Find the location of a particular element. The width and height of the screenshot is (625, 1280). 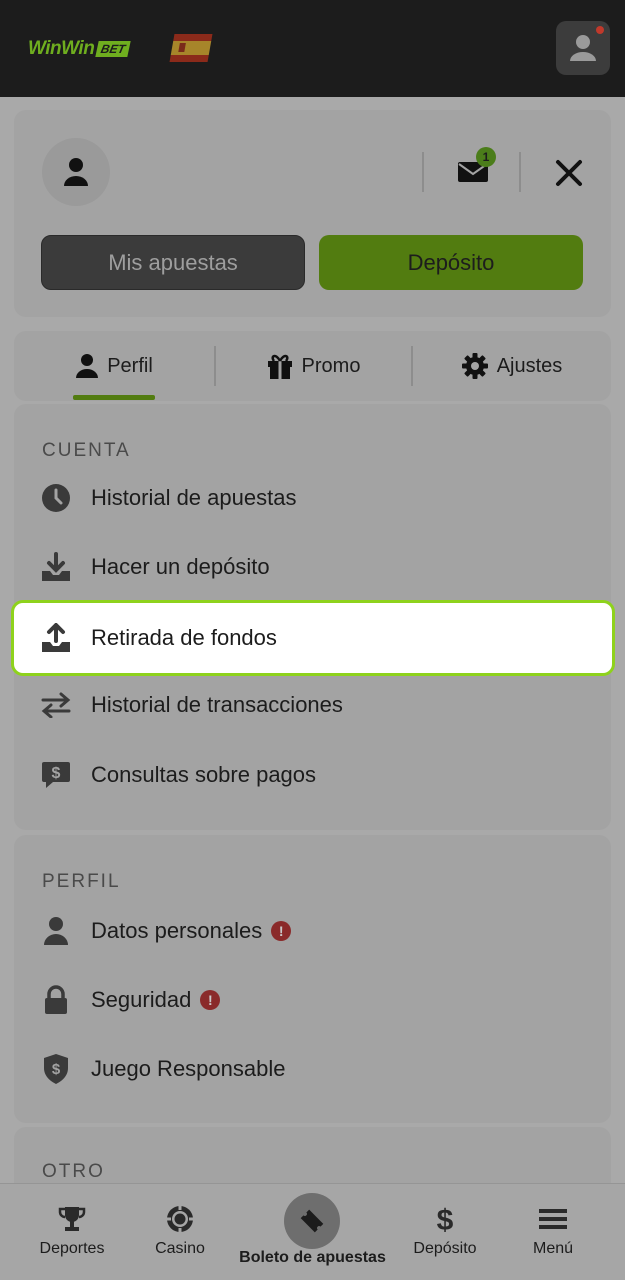

menu-item-label: Datos personales is located at coordinates (177, 930).